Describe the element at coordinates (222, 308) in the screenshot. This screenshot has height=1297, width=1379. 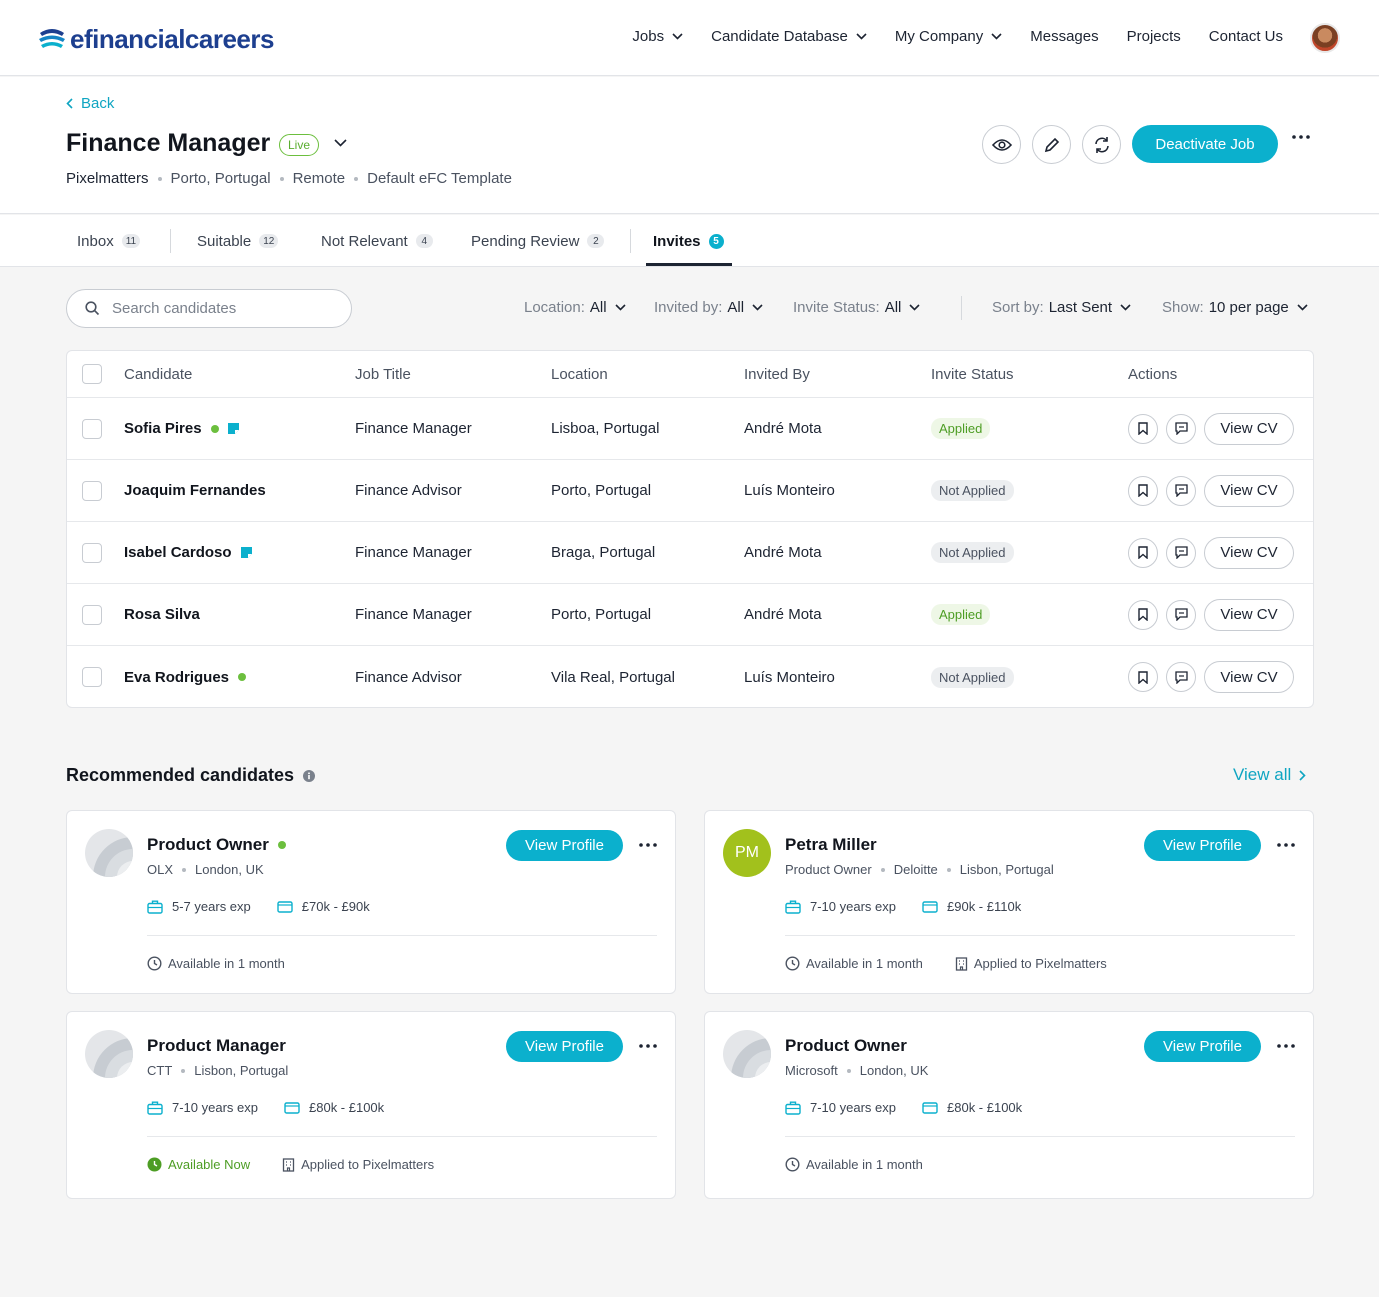
I see `search-input` at that location.